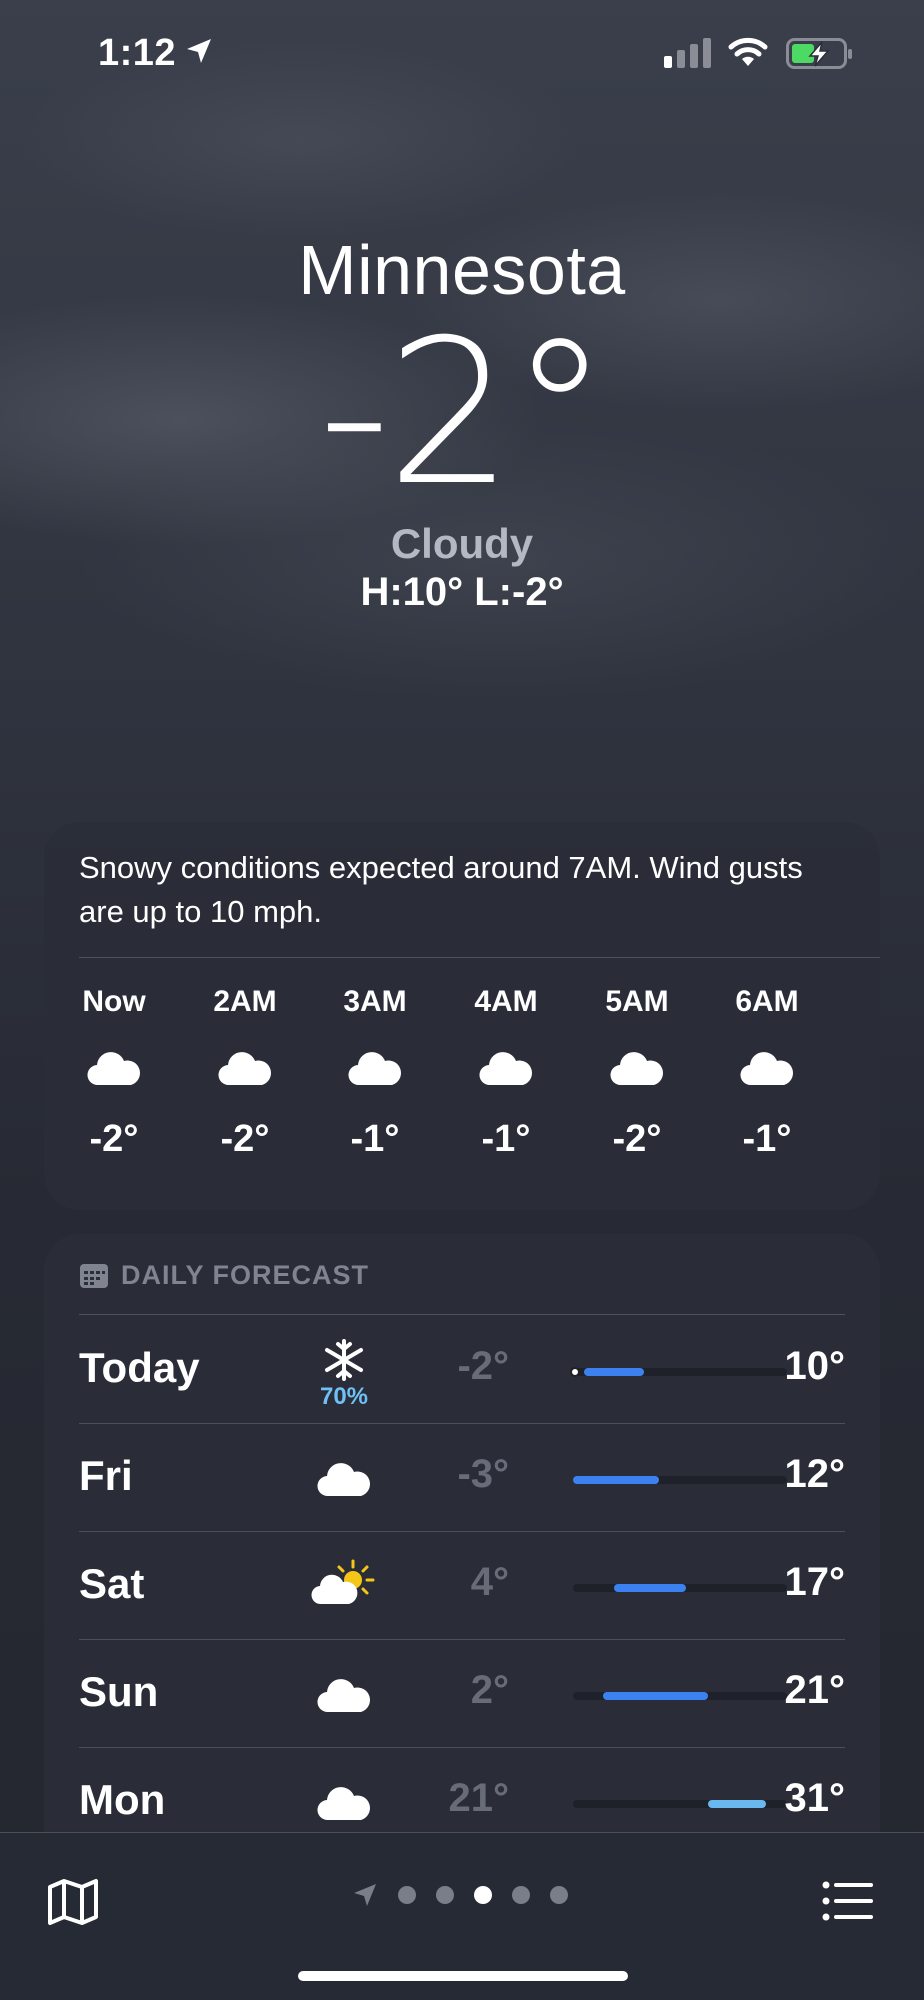 This screenshot has height=2000, width=924. I want to click on hour-label: Now, so click(114, 1001).